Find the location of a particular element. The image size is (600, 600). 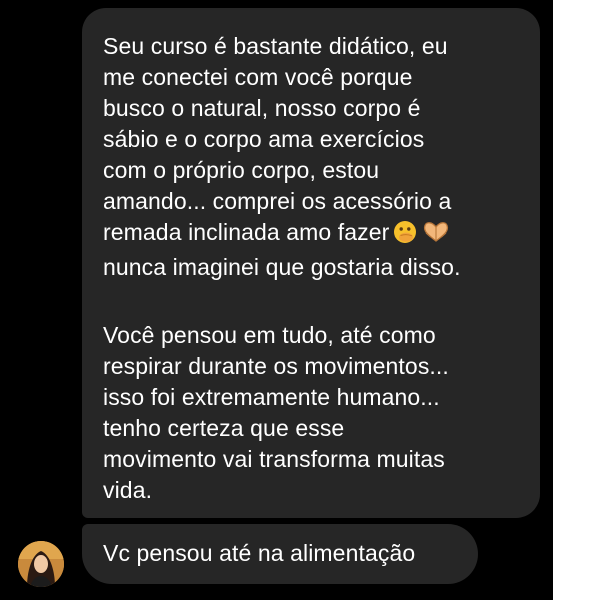

avatar is located at coordinates (41, 564).